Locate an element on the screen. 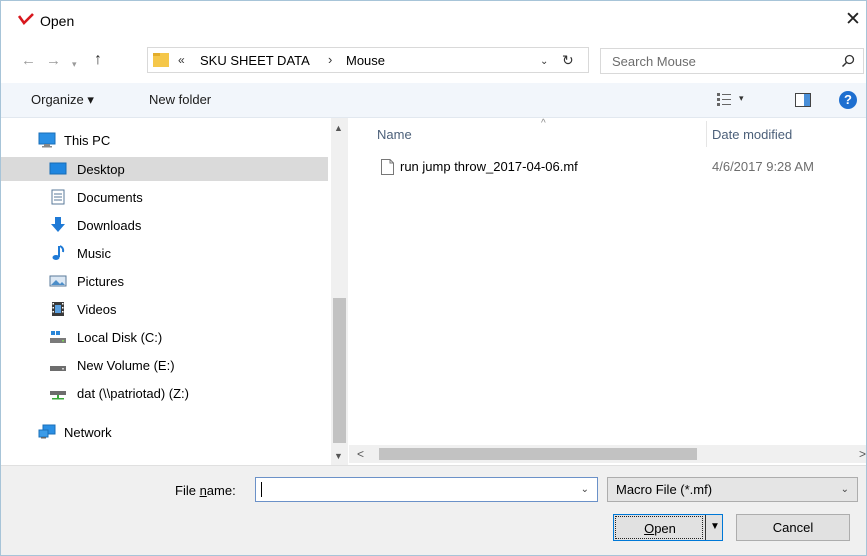 This screenshot has width=867, height=556. tree-label: dat (\\patriotad) (Z:) is located at coordinates (133, 393).